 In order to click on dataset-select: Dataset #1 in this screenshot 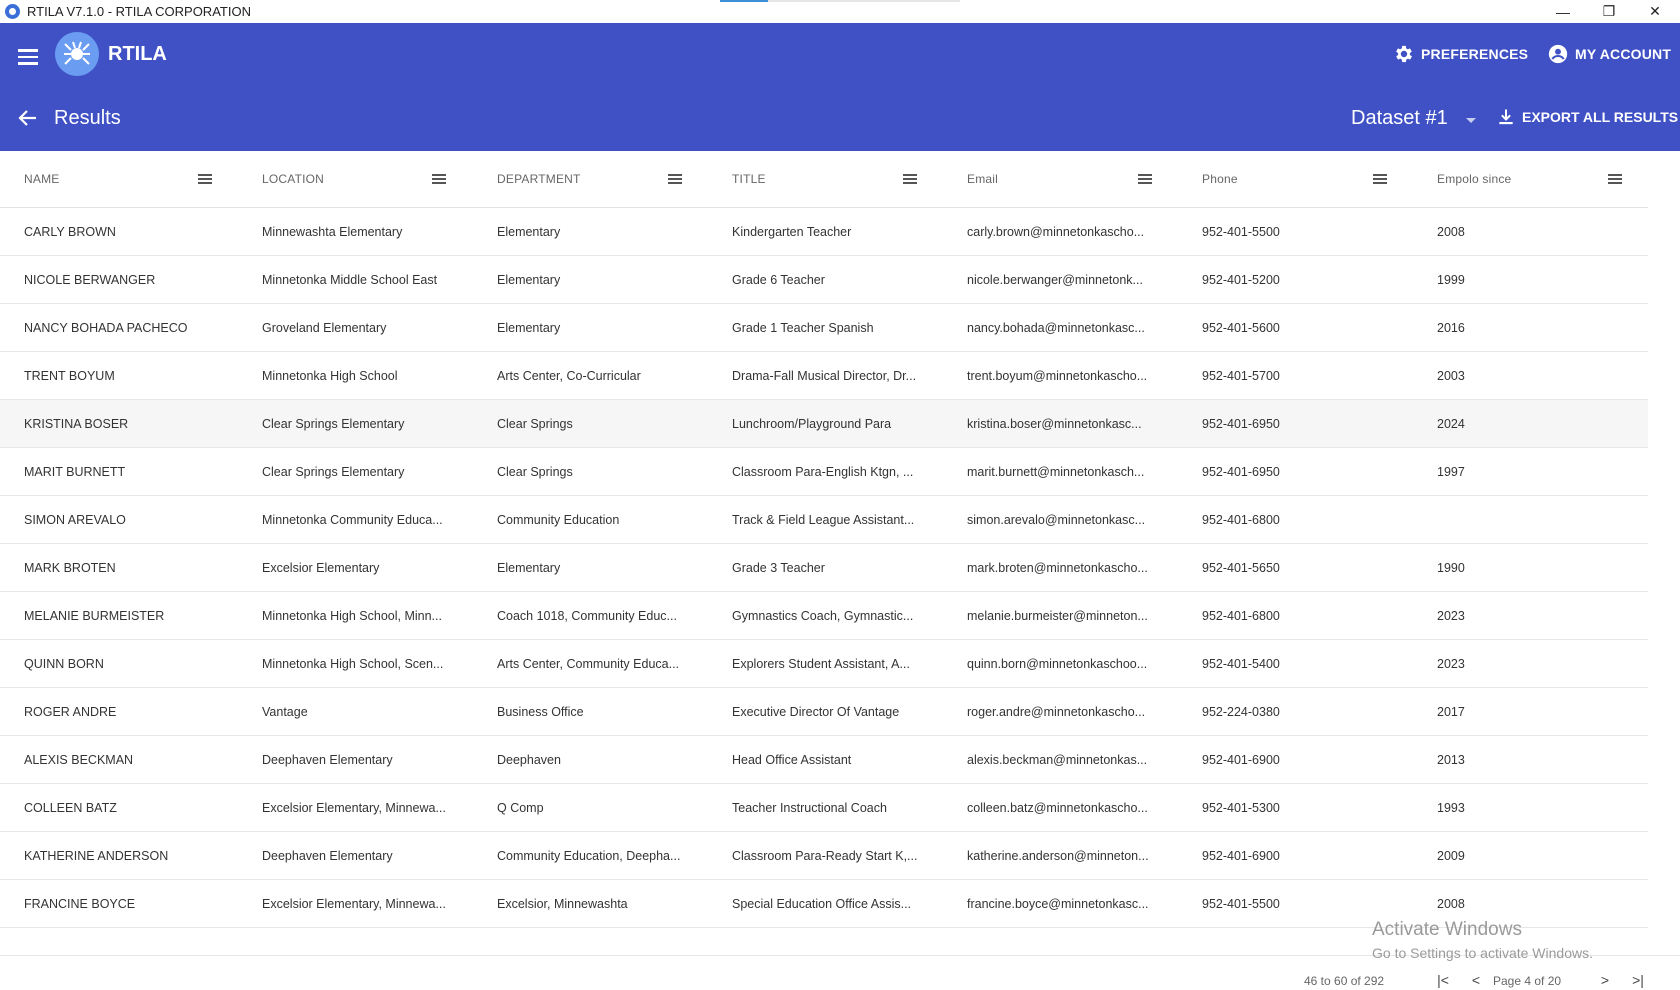, I will do `click(1399, 118)`.